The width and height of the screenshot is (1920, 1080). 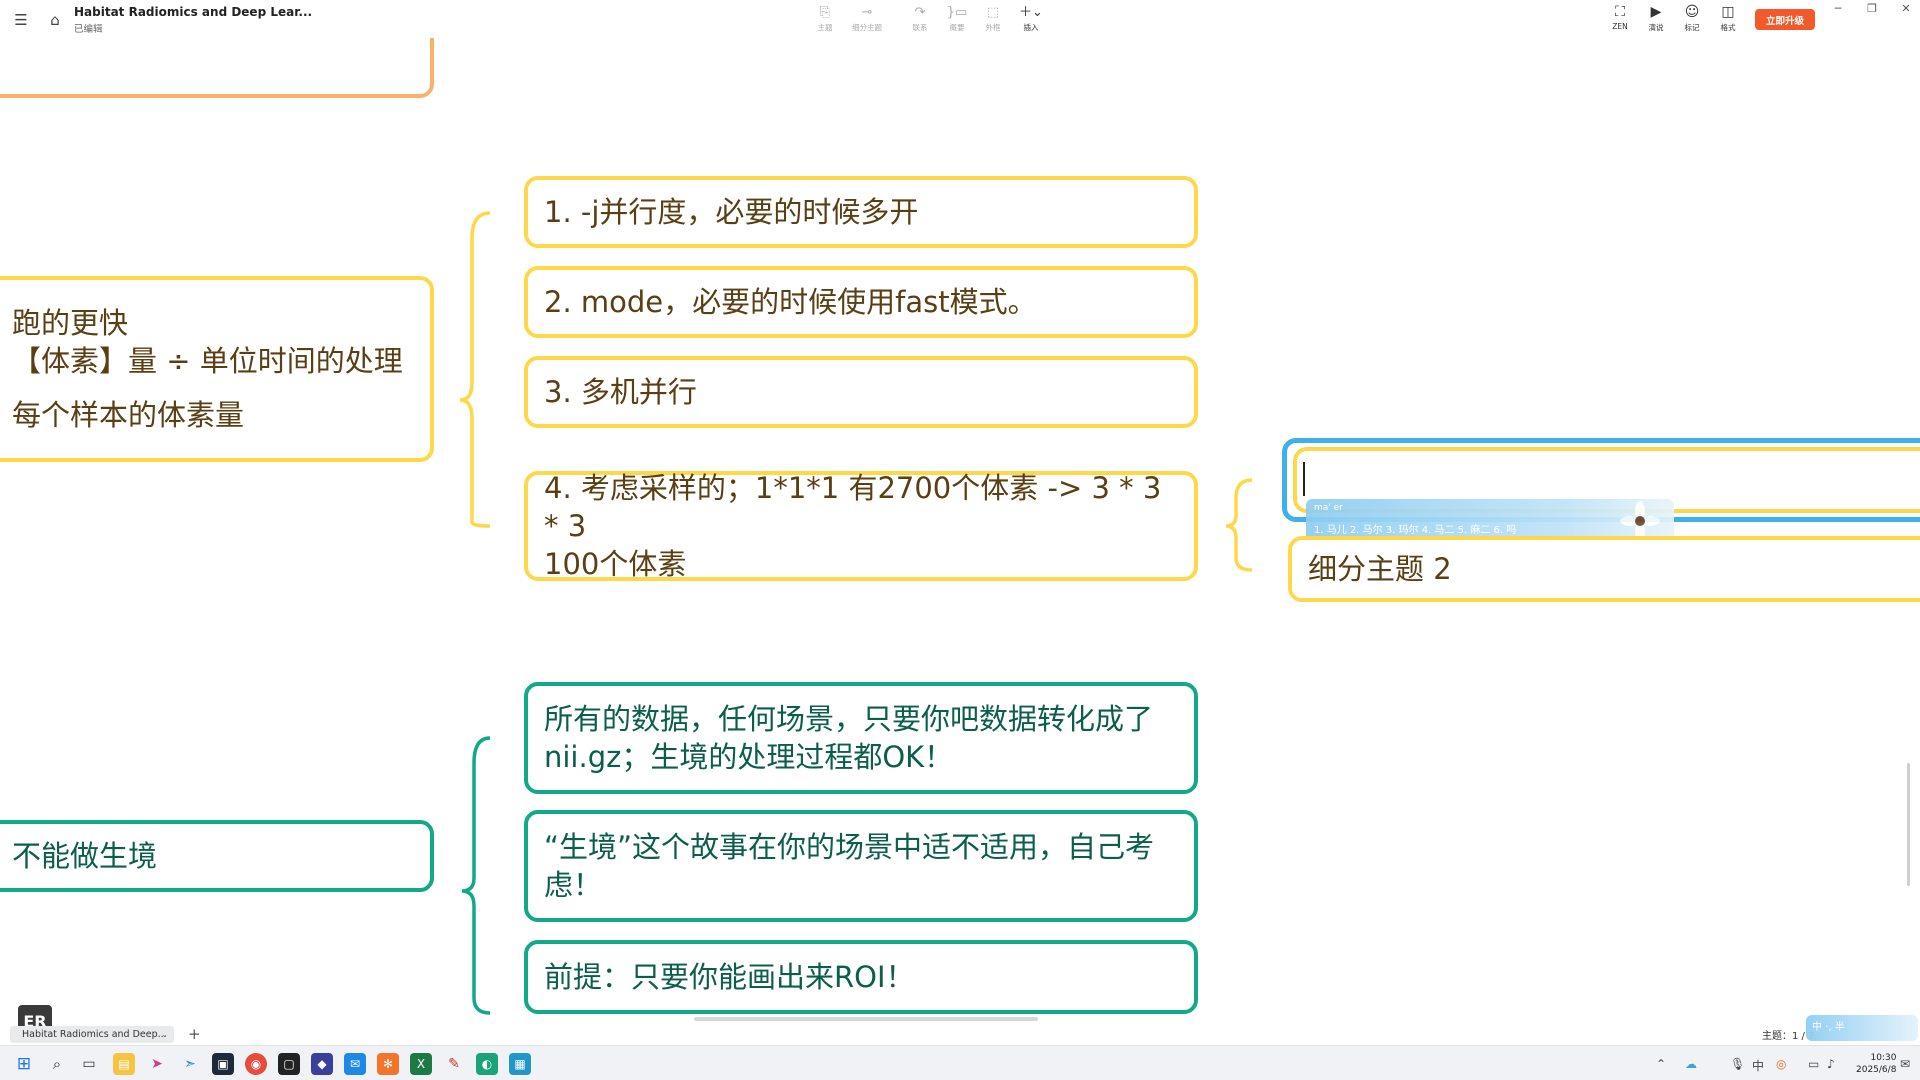 I want to click on xmind-app-icon: ✻, so click(x=388, y=1064).